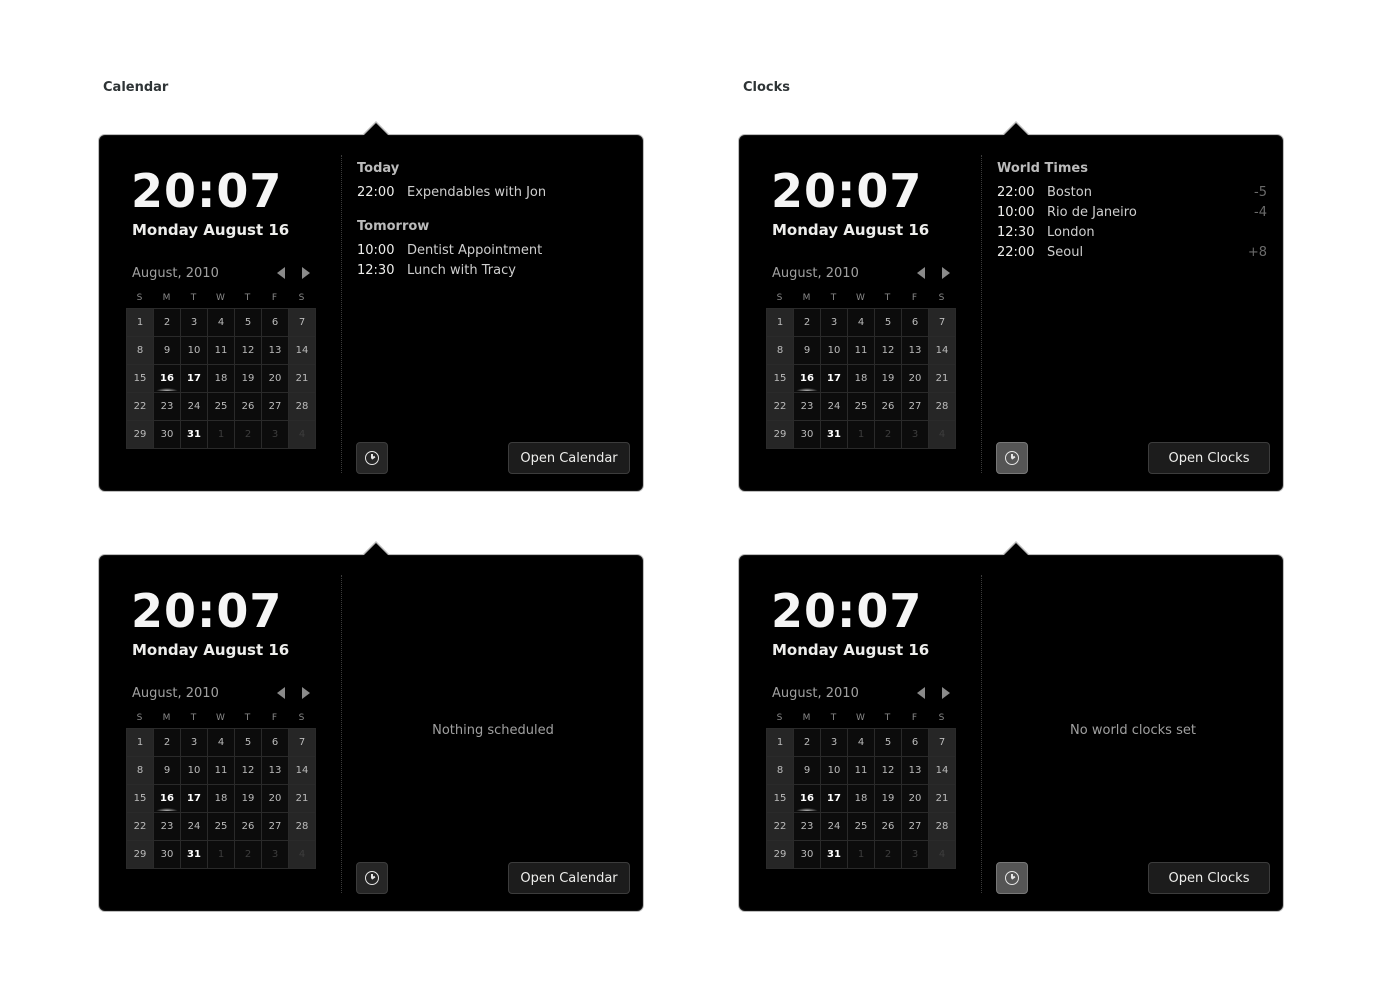  I want to click on next-month-button, so click(946, 273).